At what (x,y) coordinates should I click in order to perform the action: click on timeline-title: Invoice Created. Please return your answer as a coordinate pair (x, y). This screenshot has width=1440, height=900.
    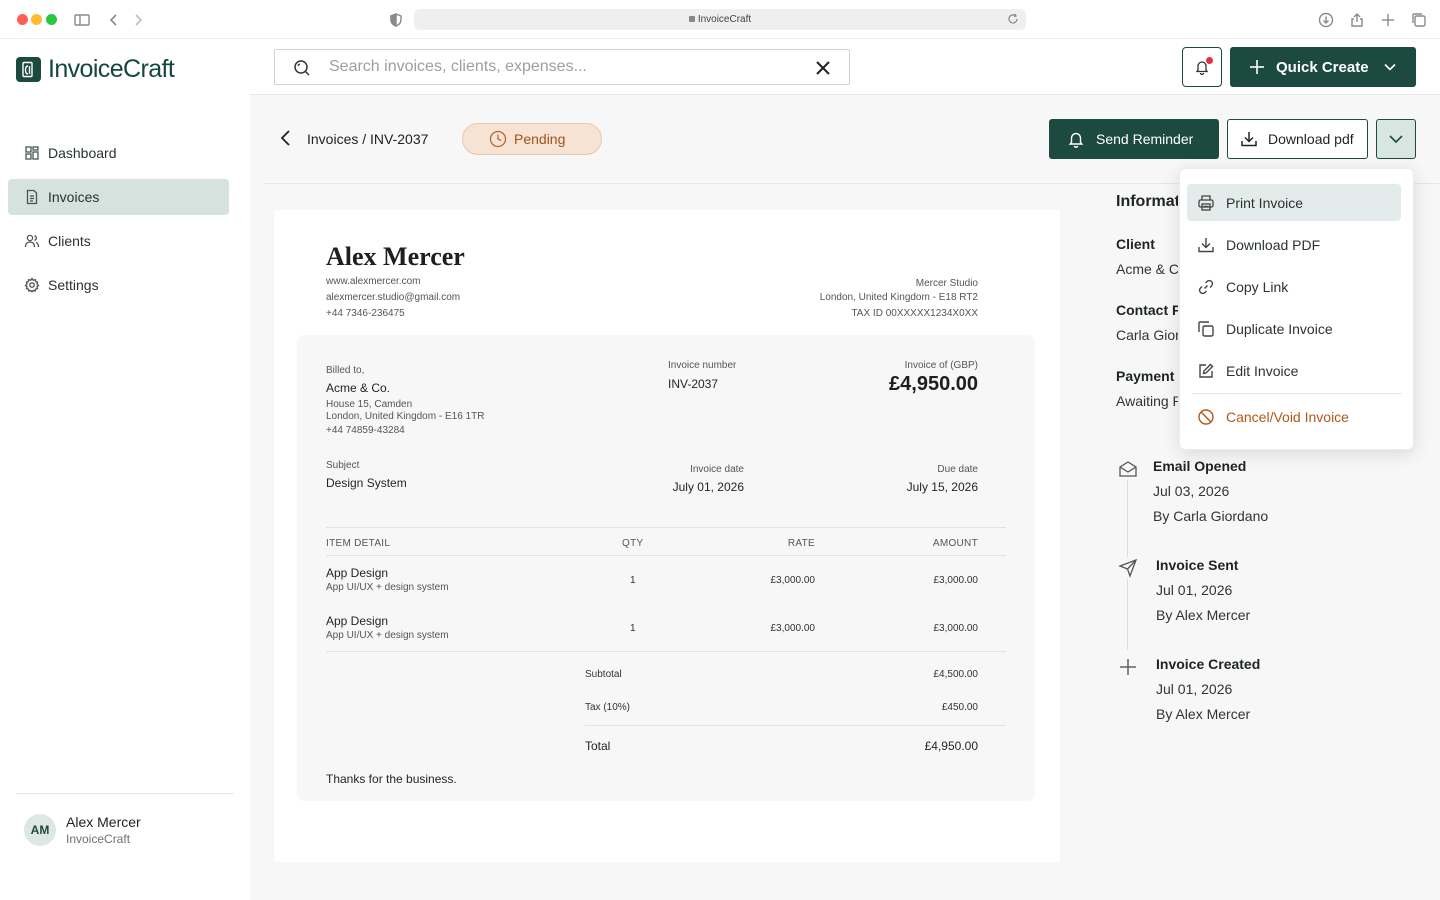
    Looking at the image, I should click on (1208, 664).